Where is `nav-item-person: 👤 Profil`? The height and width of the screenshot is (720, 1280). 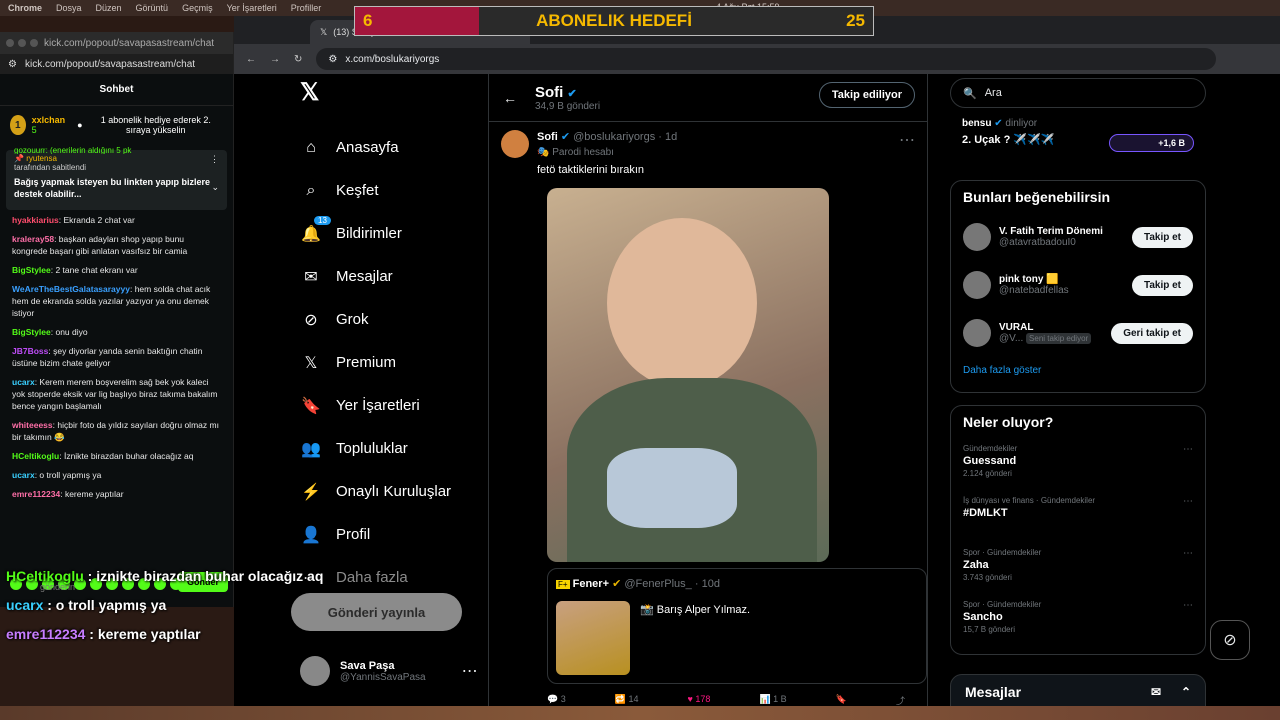
nav-item-person: 👤 Profil is located at coordinates (386, 534).